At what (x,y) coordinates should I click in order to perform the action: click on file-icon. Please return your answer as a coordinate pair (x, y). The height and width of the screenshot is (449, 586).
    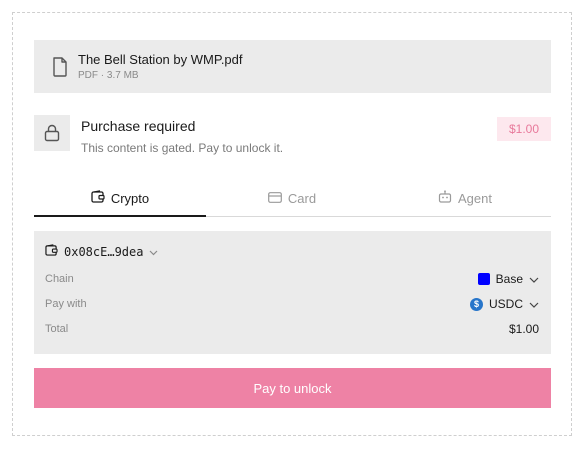
    Looking at the image, I should click on (60, 67).